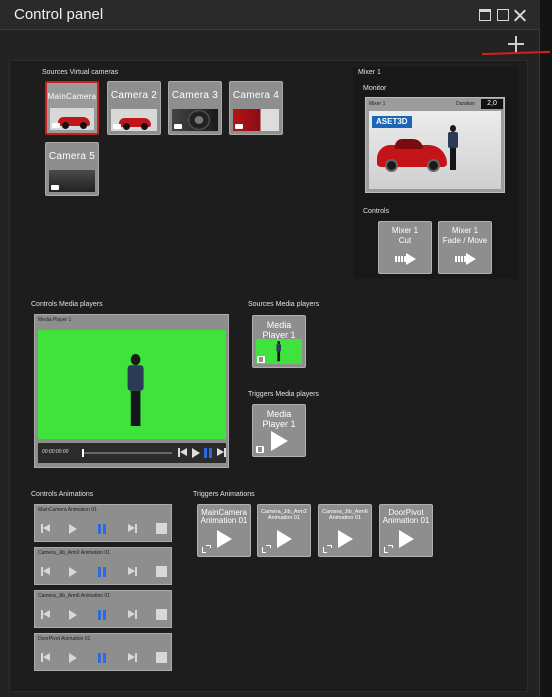 The image size is (552, 697). What do you see at coordinates (516, 44) in the screenshot?
I see `add-icon` at bounding box center [516, 44].